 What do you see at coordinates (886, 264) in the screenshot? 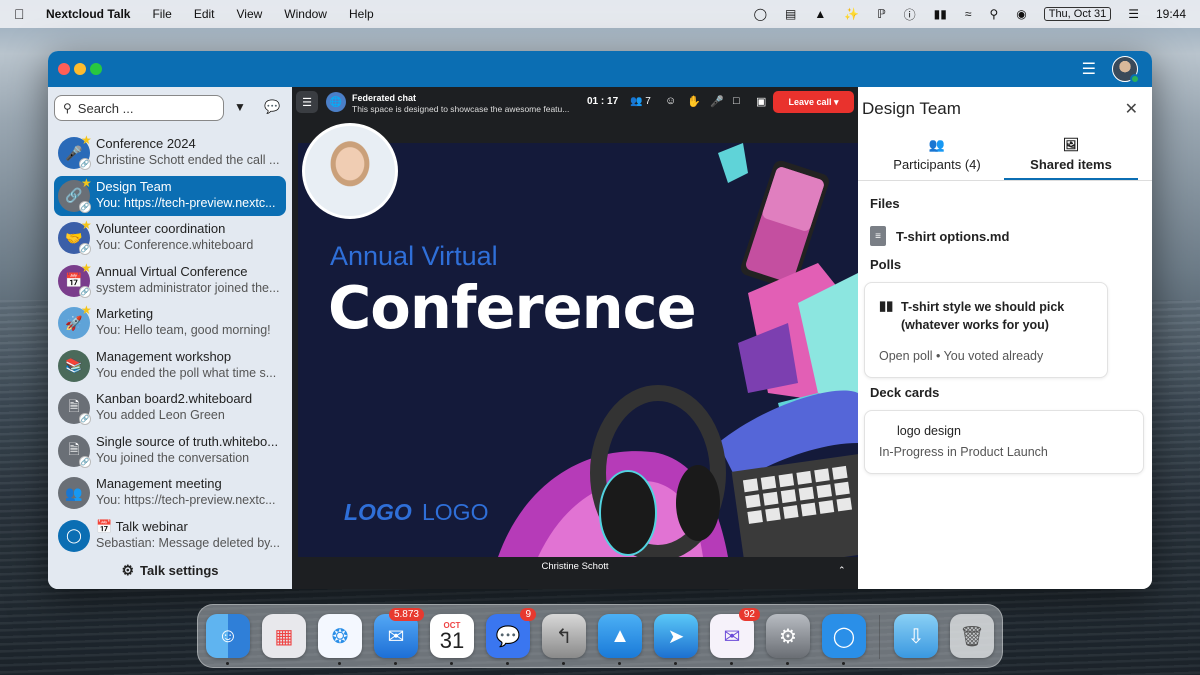
I see `polls-heading: Polls` at bounding box center [886, 264].